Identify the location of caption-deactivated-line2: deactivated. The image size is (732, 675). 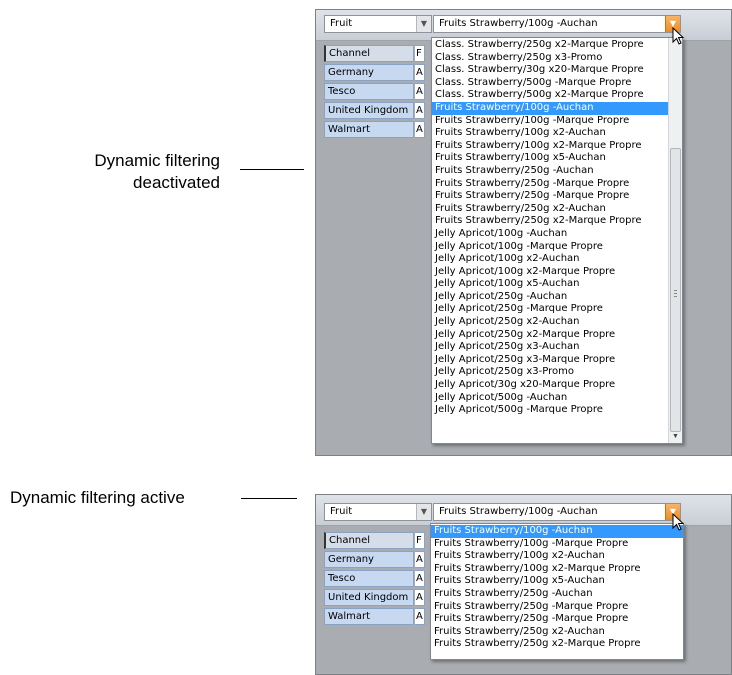
(176, 182).